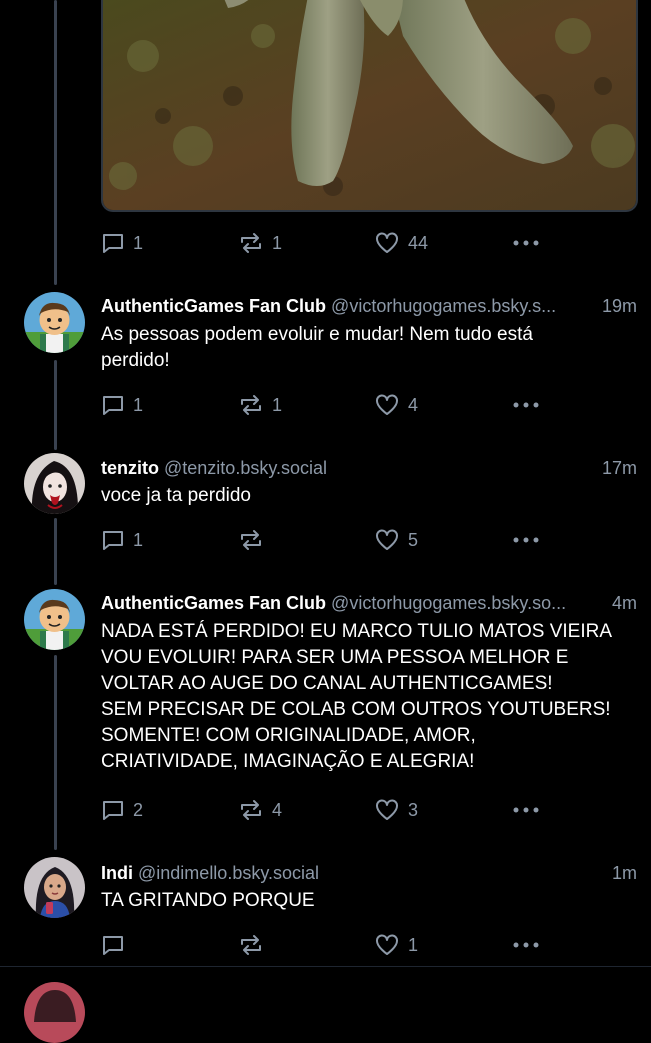  I want to click on post-text: voce ja ta perdido, so click(366, 496).